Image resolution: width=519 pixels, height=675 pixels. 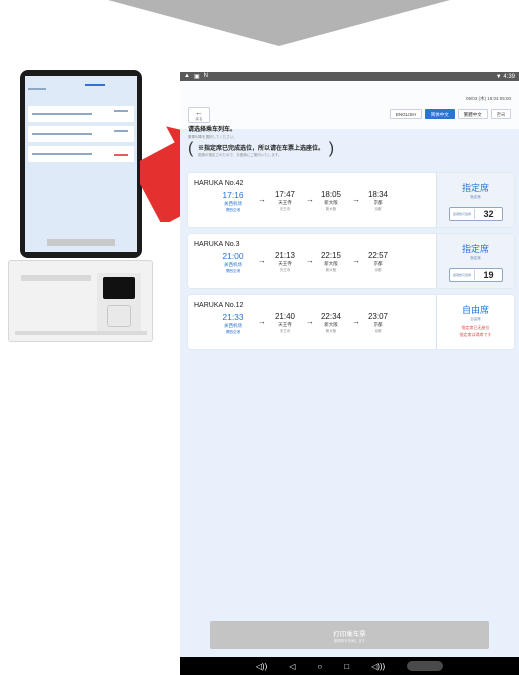 I want to click on arrival-stop: 22:57 京都 京都, so click(x=378, y=261).